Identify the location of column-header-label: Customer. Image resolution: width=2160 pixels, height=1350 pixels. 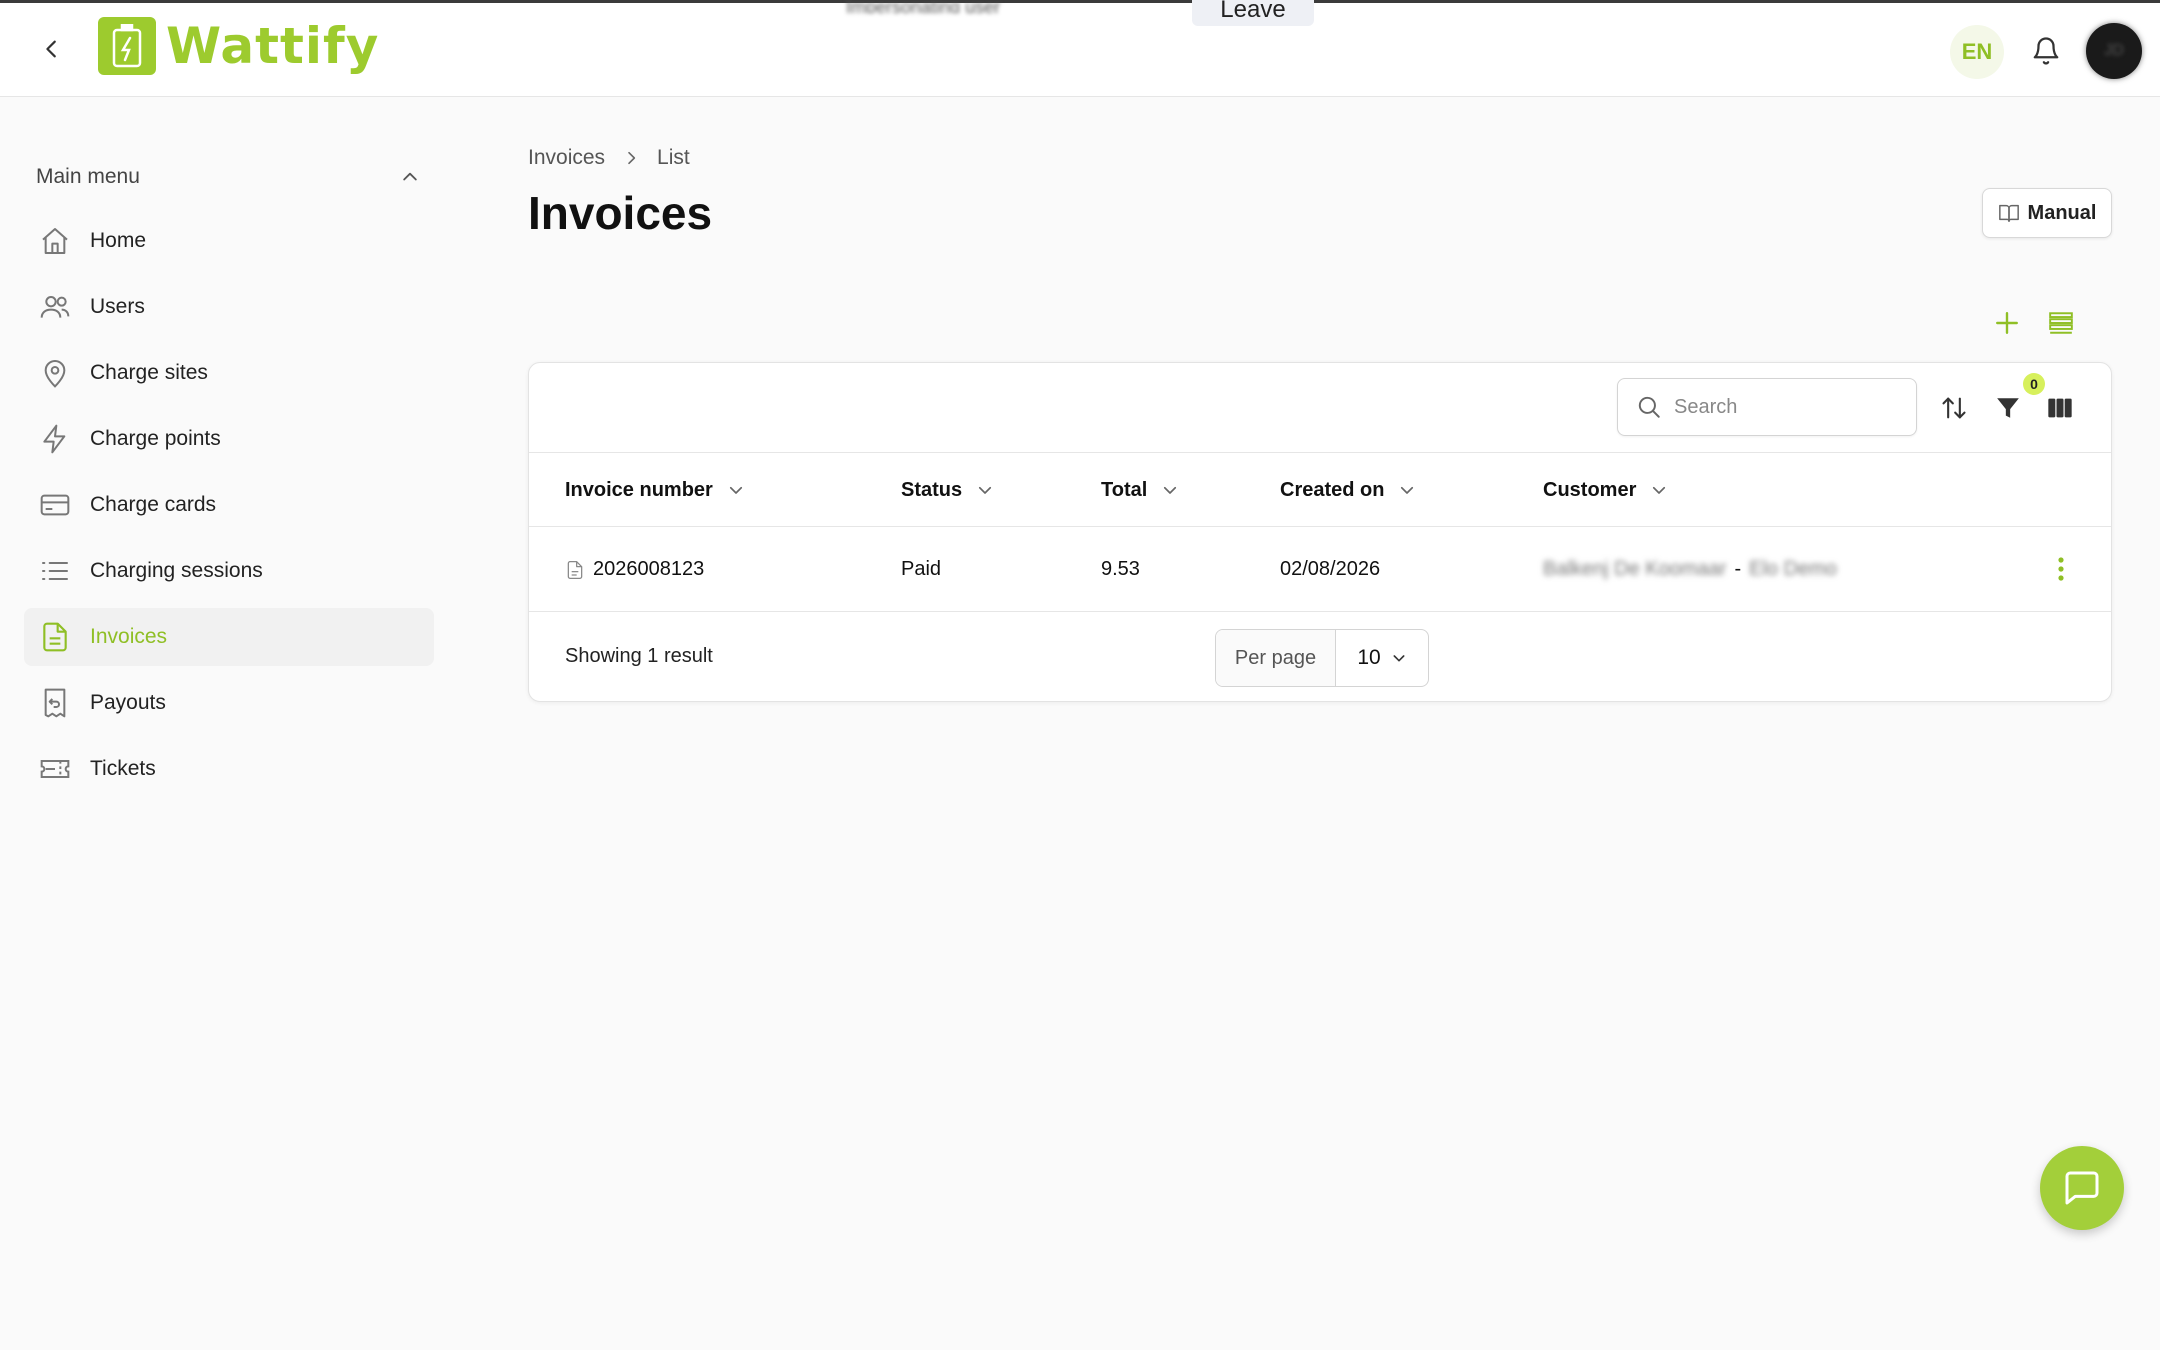
(1590, 489).